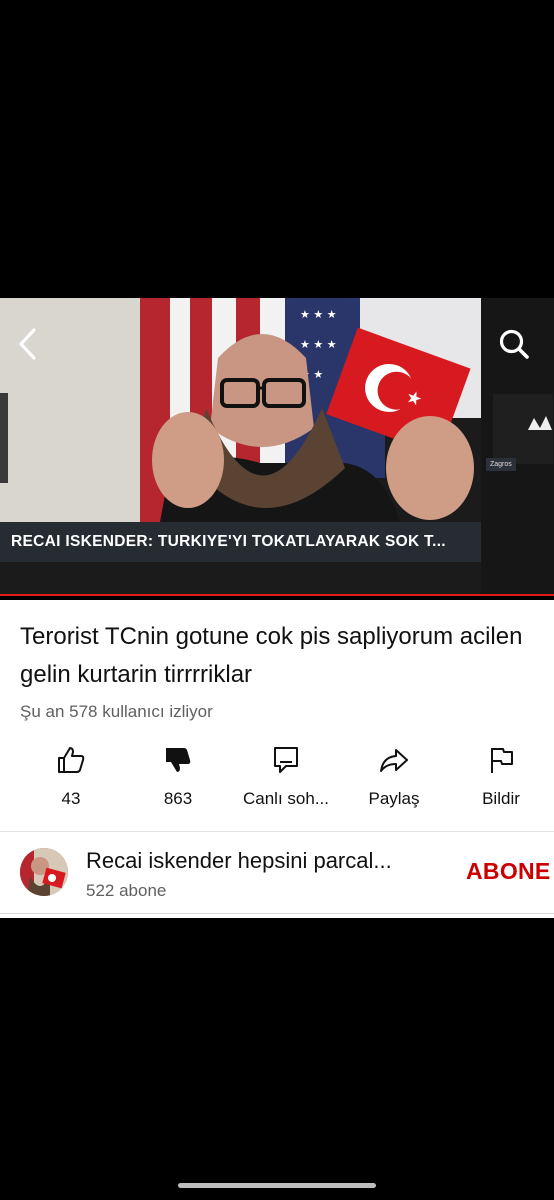  I want to click on chat-icon, so click(286, 760).